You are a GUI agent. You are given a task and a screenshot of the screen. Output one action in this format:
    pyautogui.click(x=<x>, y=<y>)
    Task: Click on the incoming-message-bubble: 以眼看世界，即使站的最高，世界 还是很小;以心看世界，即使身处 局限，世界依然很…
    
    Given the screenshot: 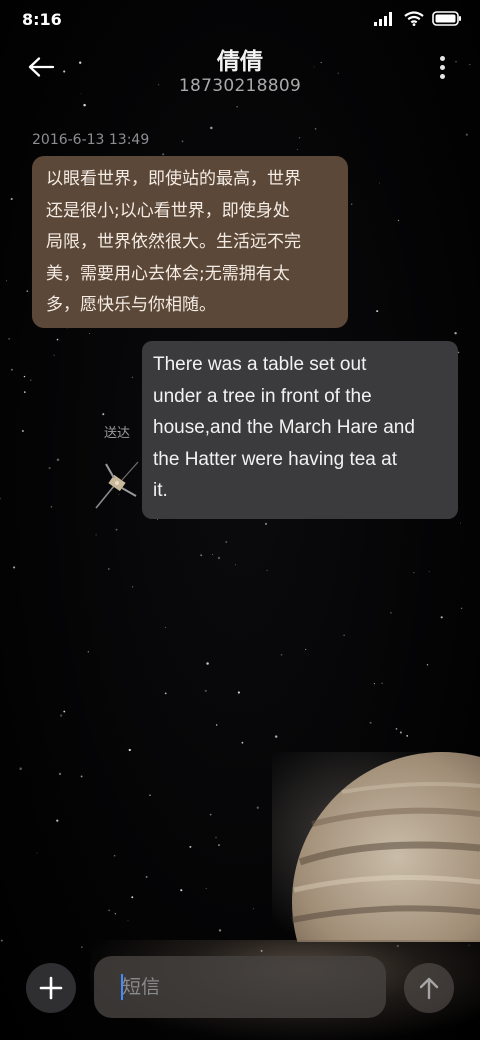 What is the action you would take?
    pyautogui.click(x=190, y=242)
    